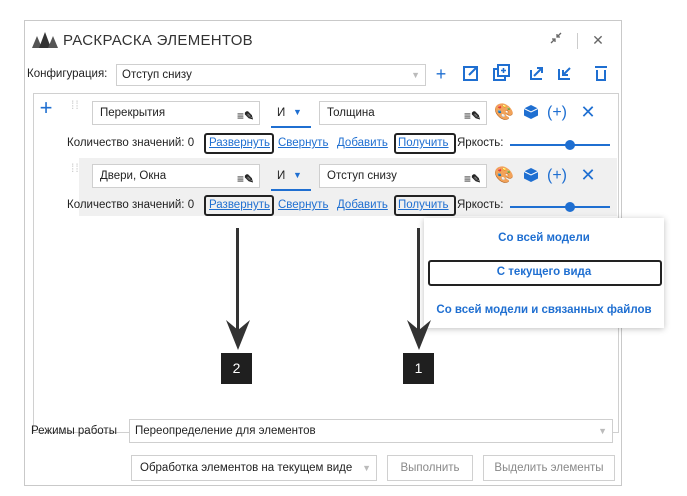 This screenshot has height=496, width=687. Describe the element at coordinates (371, 431) in the screenshot. I see `modes-select: Переопределение для элементов ▼` at that location.